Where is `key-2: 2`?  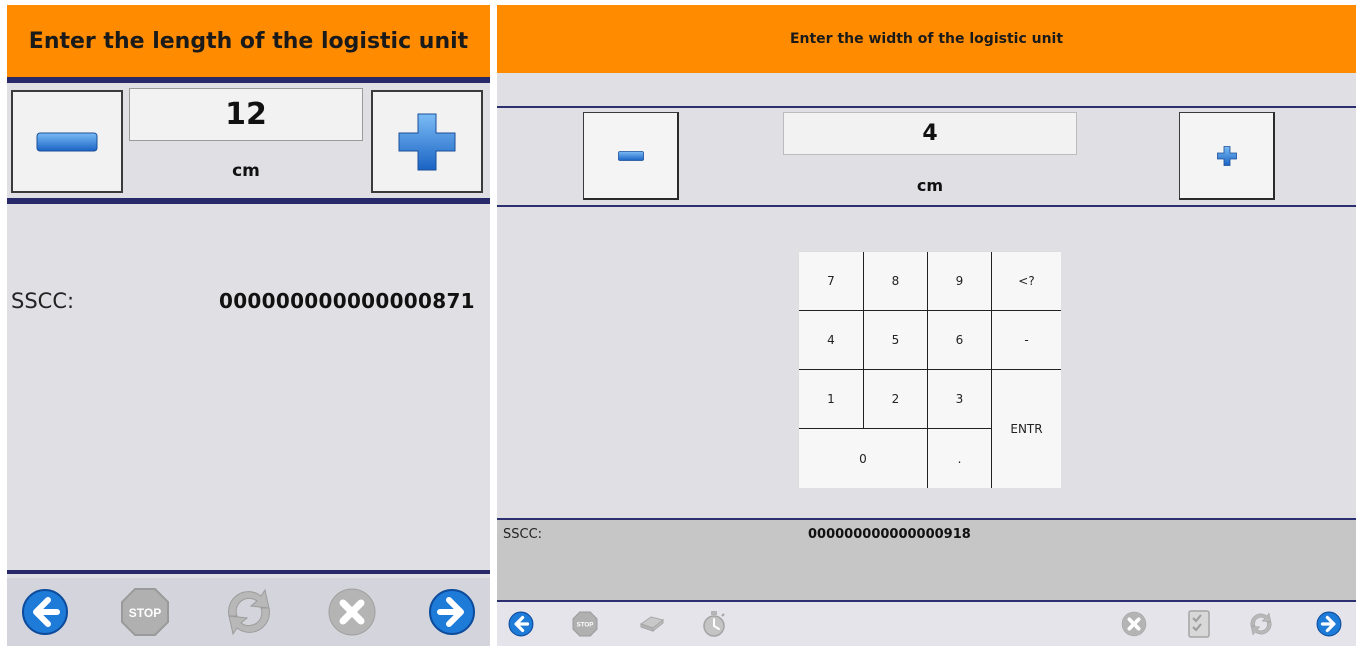 key-2: 2 is located at coordinates (896, 399).